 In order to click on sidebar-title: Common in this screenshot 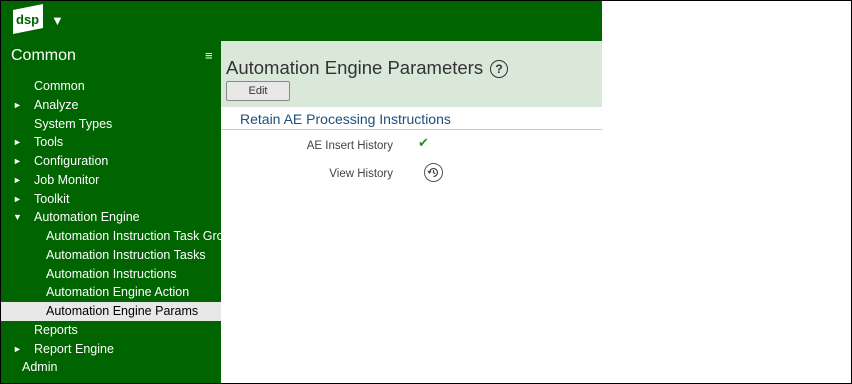, I will do `click(43, 55)`.